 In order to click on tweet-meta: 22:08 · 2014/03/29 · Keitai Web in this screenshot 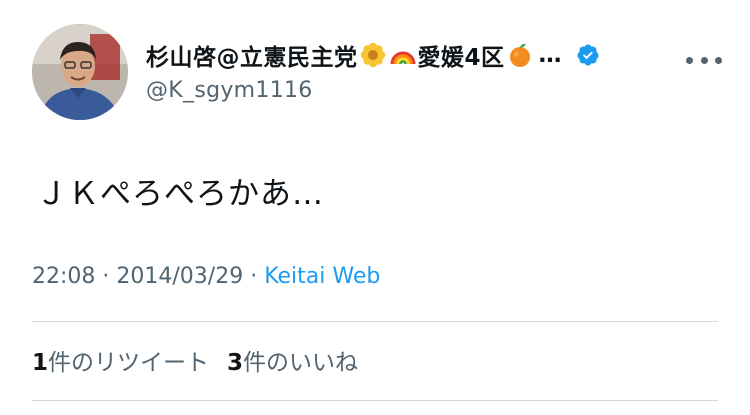, I will do `click(206, 276)`.